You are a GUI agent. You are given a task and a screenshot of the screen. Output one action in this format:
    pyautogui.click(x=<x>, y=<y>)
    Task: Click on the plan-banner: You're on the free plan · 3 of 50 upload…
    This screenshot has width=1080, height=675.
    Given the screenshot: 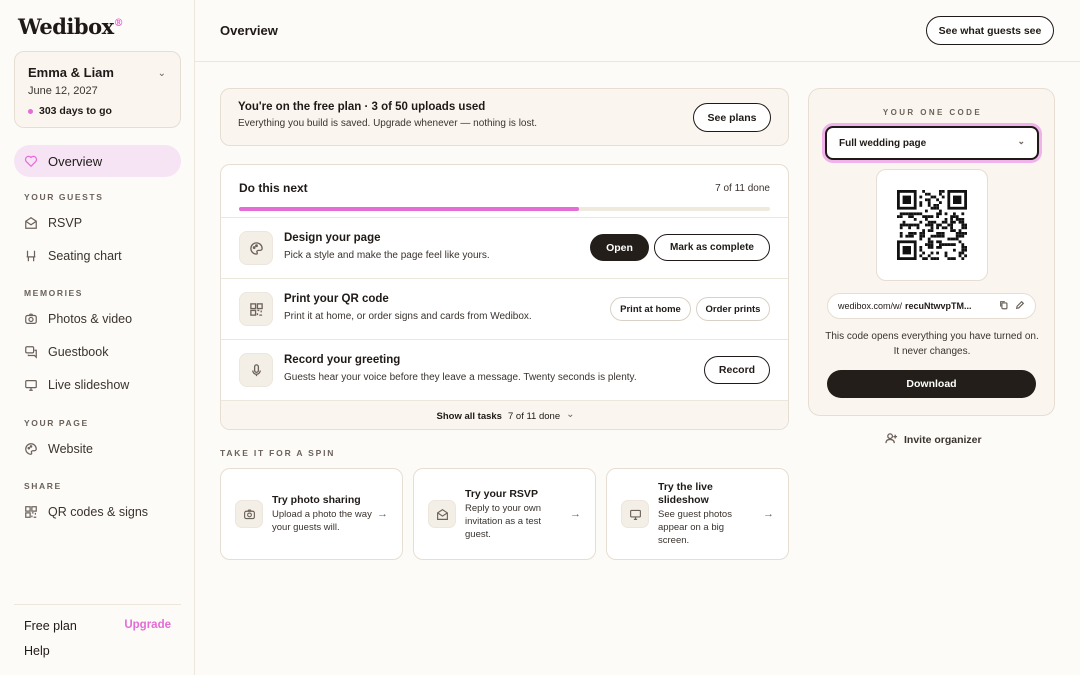 What is the action you would take?
    pyautogui.click(x=504, y=117)
    